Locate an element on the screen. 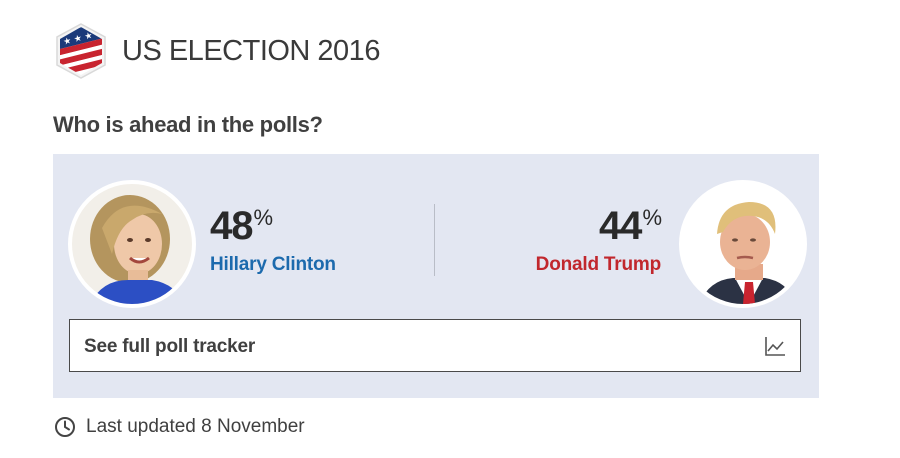 Image resolution: width=900 pixels, height=458 pixels. poll-tracker-label: See full poll tracker is located at coordinates (170, 346).